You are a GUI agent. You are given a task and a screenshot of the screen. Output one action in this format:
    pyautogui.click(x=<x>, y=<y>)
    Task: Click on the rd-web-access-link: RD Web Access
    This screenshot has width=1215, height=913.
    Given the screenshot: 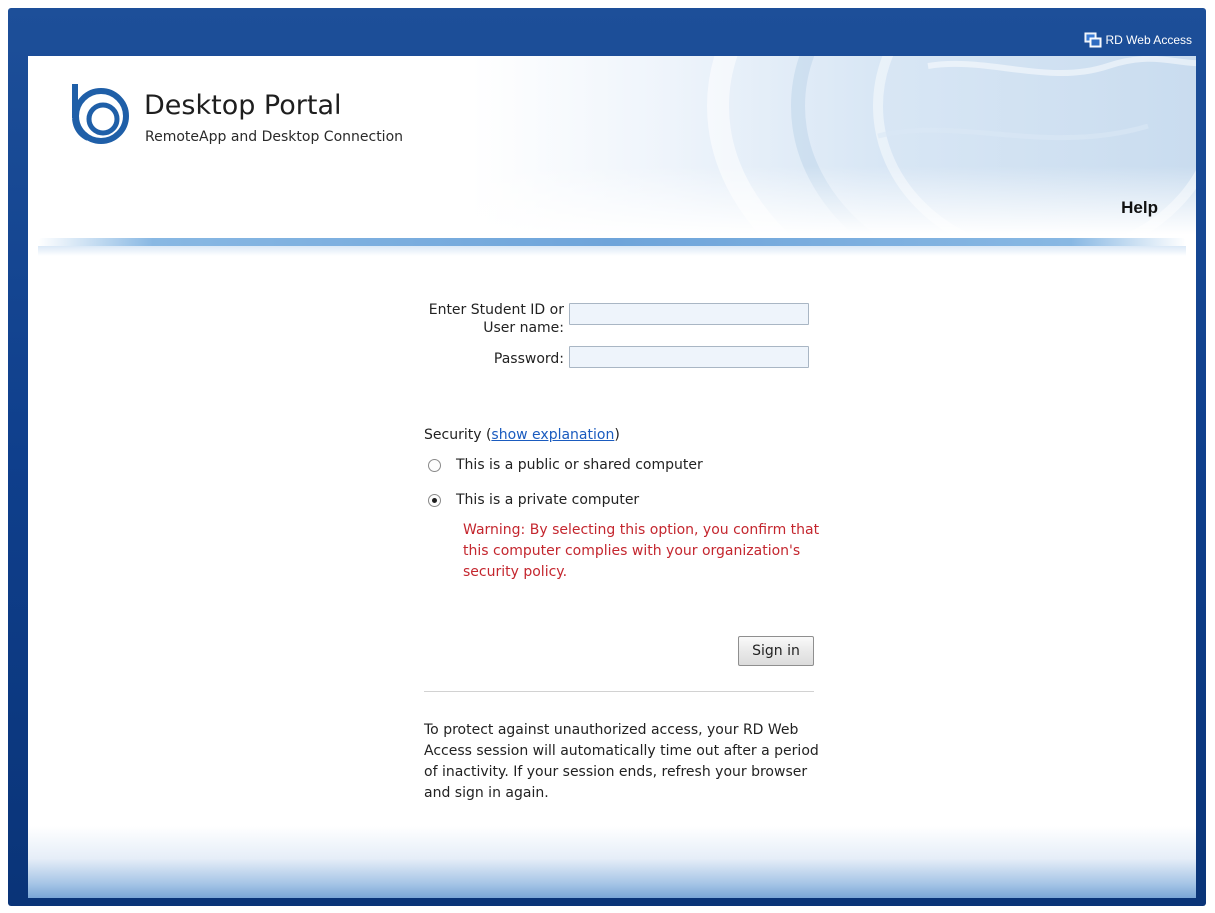 What is the action you would take?
    pyautogui.click(x=1138, y=40)
    